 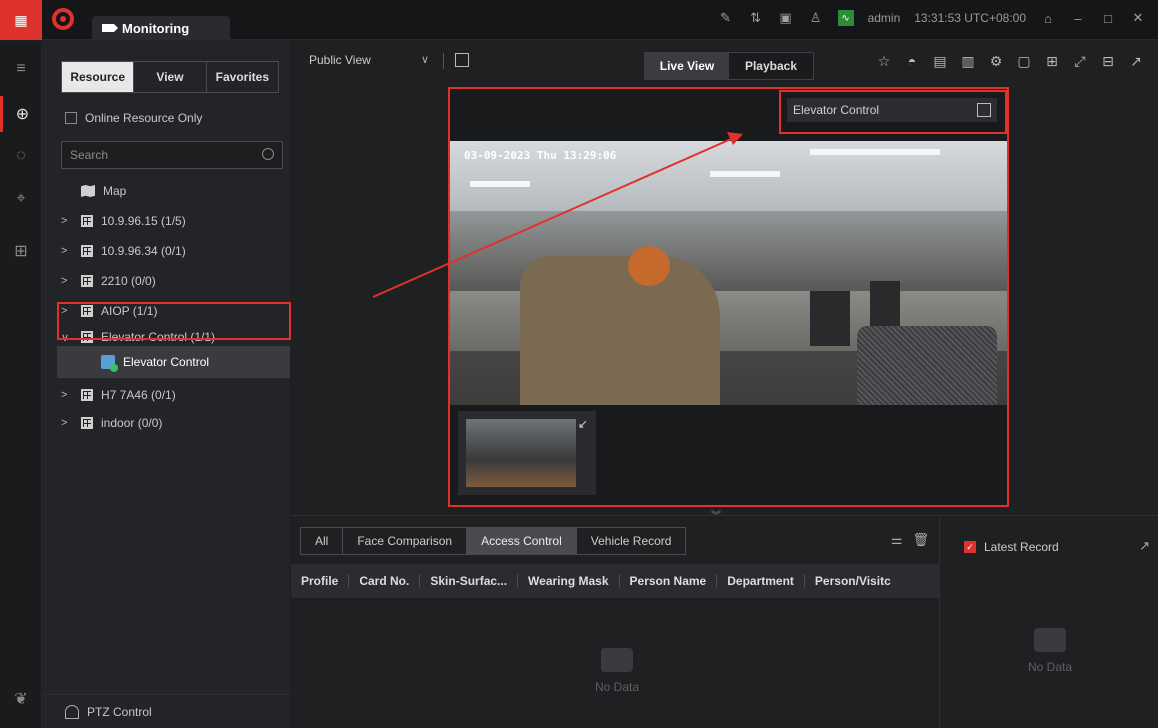 I want to click on tab-access-control: Access Control, so click(x=522, y=541).